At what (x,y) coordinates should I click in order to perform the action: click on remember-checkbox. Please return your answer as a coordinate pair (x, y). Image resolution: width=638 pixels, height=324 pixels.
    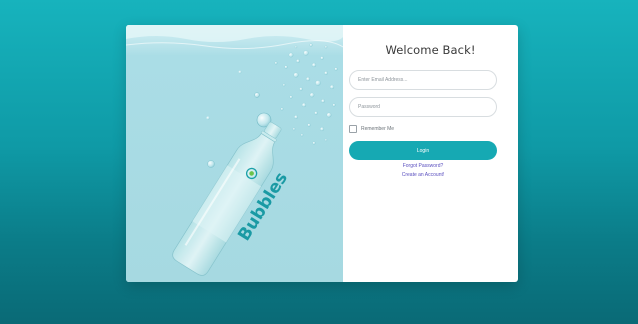
    Looking at the image, I should click on (353, 129).